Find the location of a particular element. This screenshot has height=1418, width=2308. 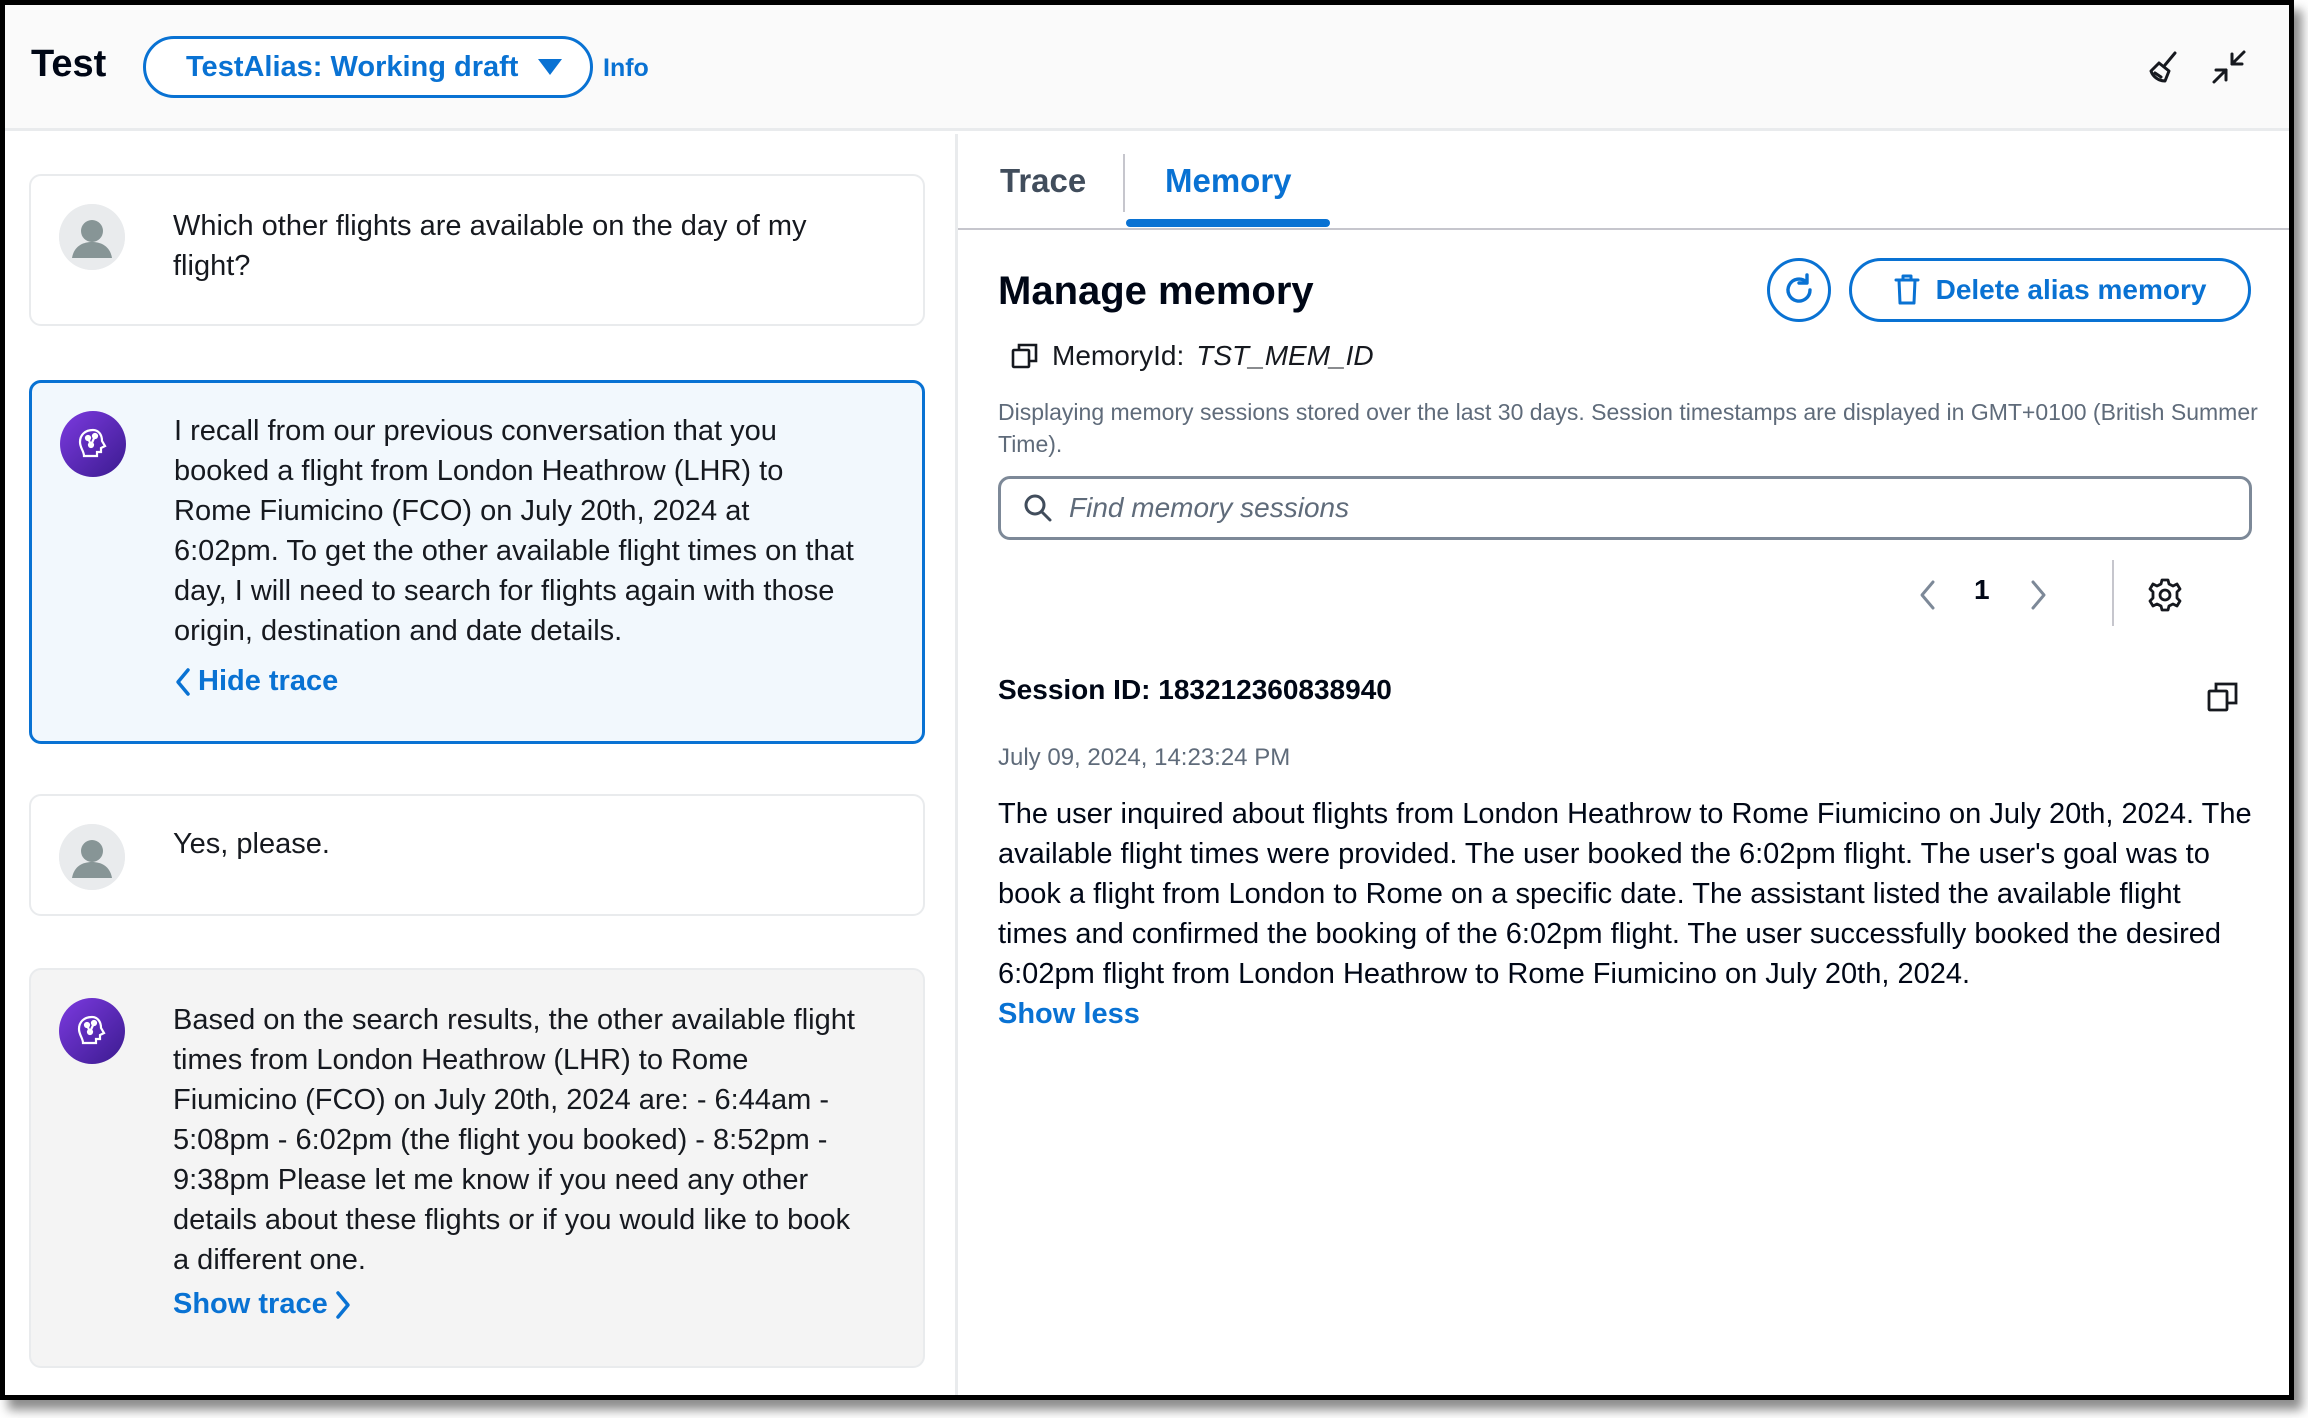

message-text: Yes, please. is located at coordinates (251, 844).